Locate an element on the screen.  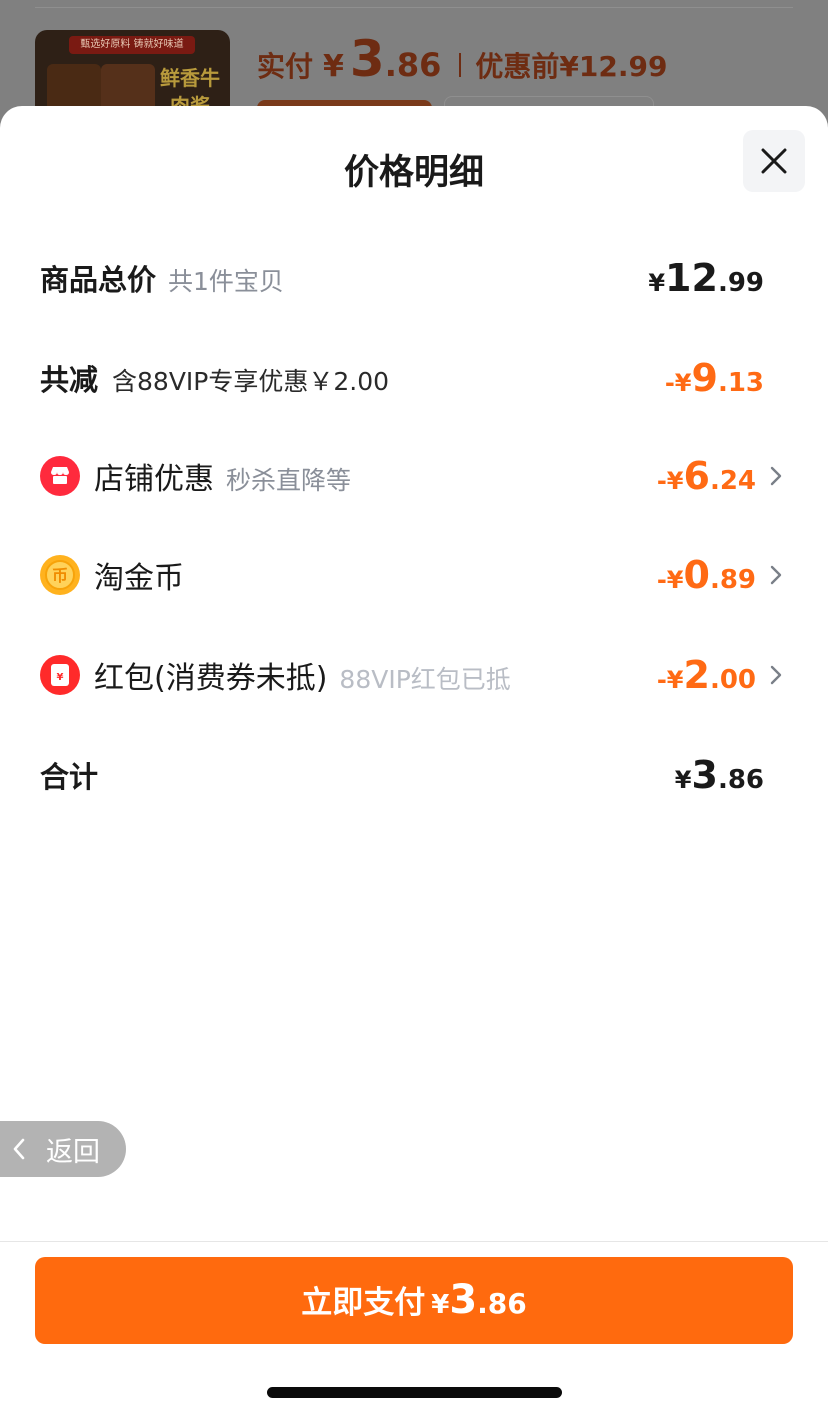
row-total-price: 商品总价 共1件宝贝 ¥ 12 .99 is located at coordinates (414, 278).